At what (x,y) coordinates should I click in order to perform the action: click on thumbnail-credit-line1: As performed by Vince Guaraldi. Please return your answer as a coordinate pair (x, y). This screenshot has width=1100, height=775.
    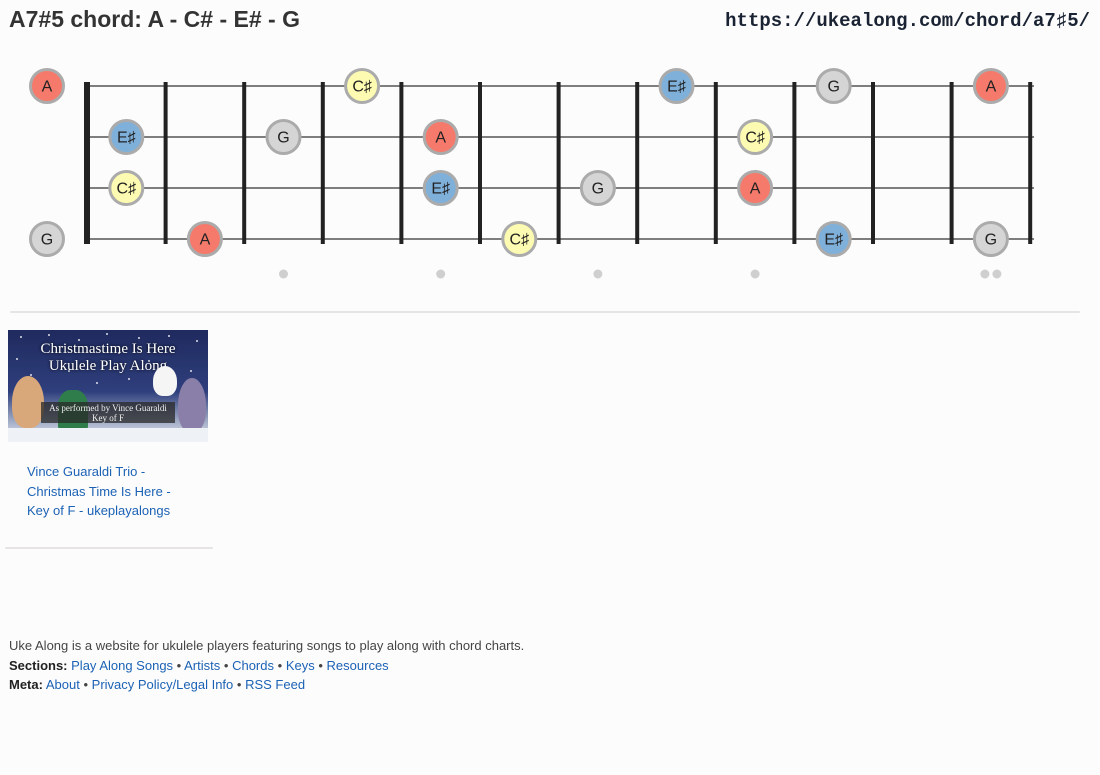
    Looking at the image, I should click on (108, 408).